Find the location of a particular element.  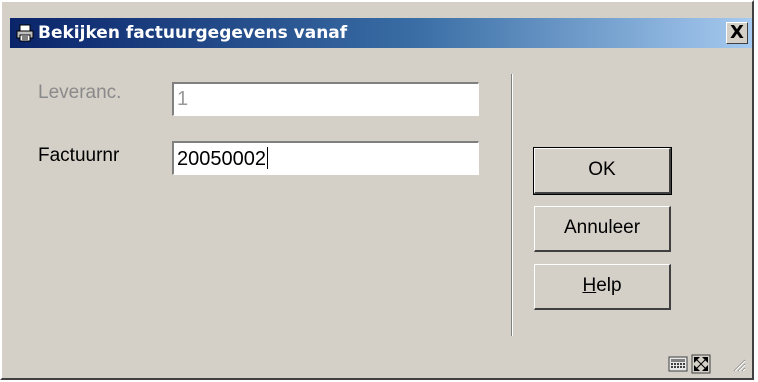

maximize-icon is located at coordinates (701, 364).